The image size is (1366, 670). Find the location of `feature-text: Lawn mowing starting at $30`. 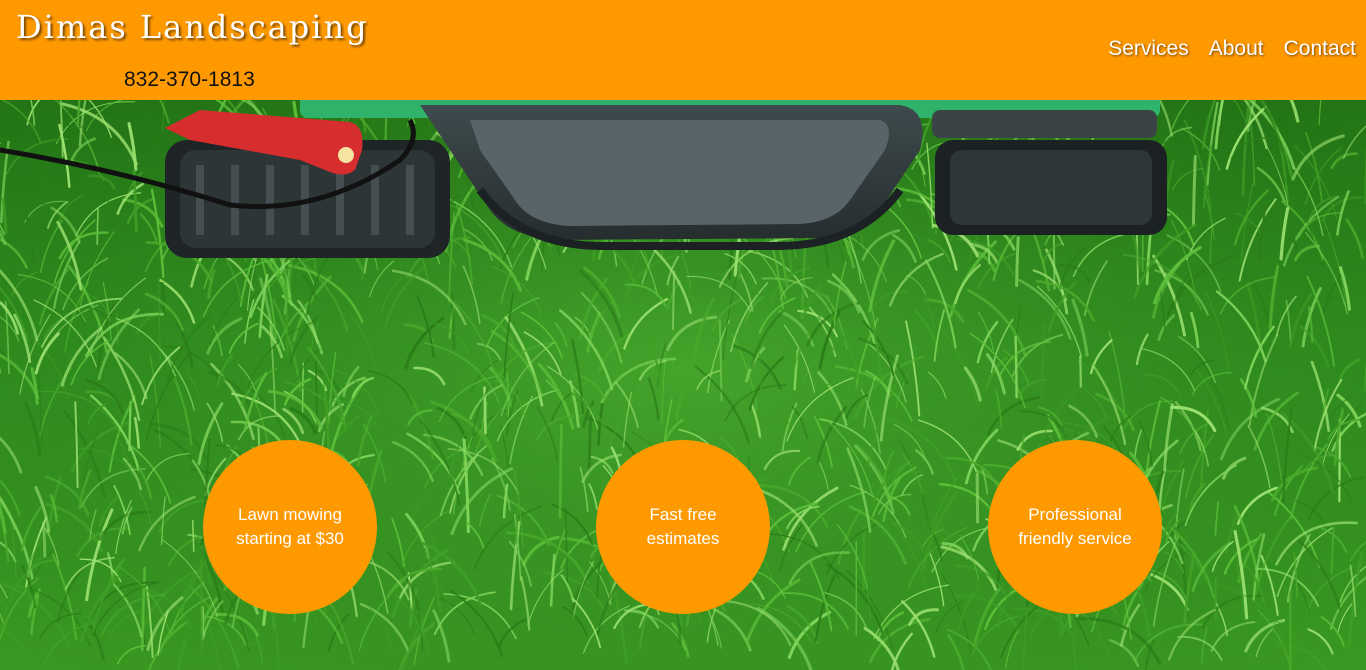

feature-text: Lawn mowing starting at $30 is located at coordinates (290, 526).